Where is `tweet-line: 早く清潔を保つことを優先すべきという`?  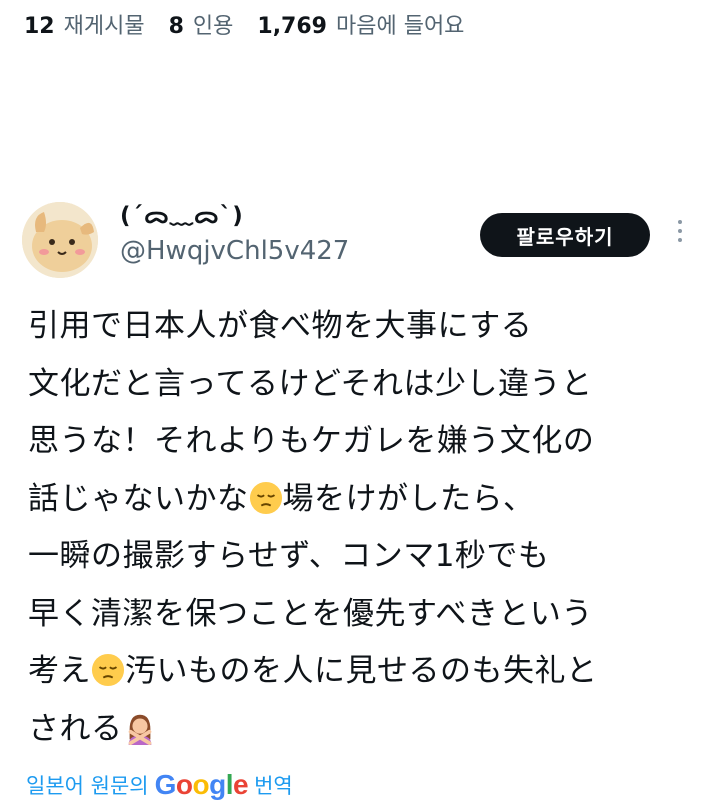 tweet-line: 早く清潔を保つことを優先すべきという is located at coordinates (310, 613).